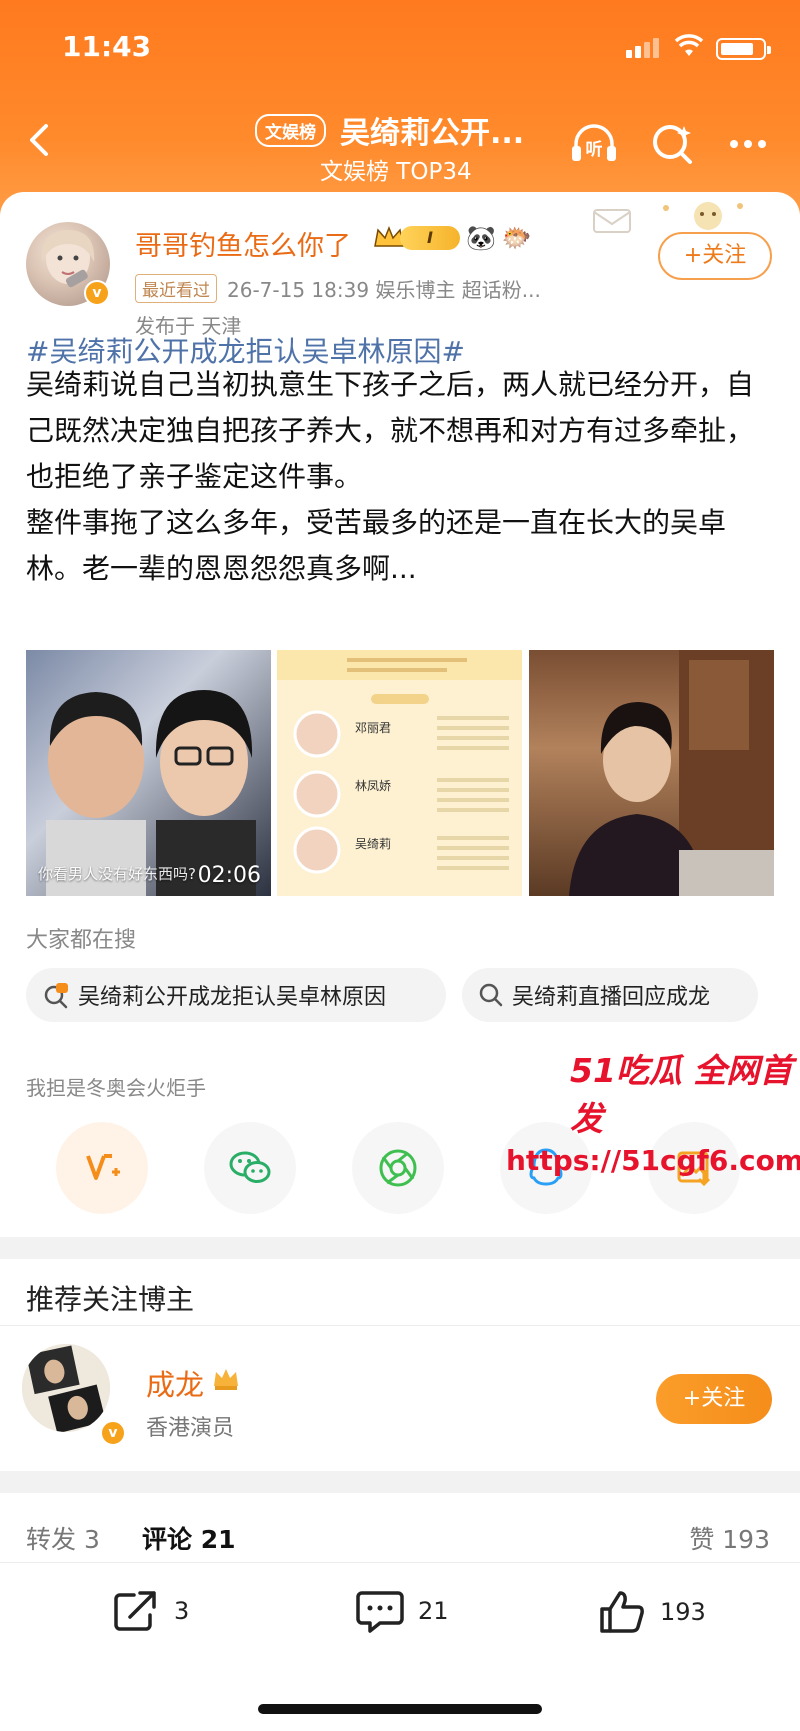  Describe the element at coordinates (671, 773) in the screenshot. I see `portrait-graphic` at that location.